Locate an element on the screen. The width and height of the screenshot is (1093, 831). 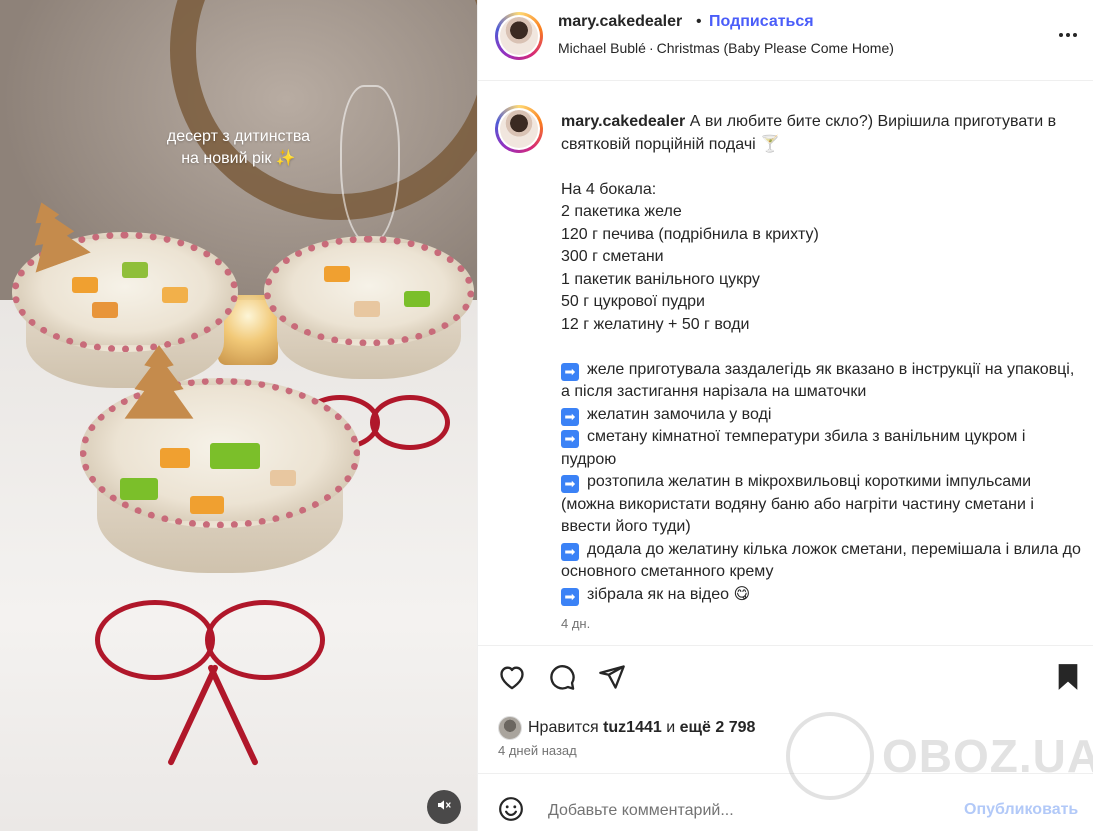
author-avatar is located at coordinates (519, 36).